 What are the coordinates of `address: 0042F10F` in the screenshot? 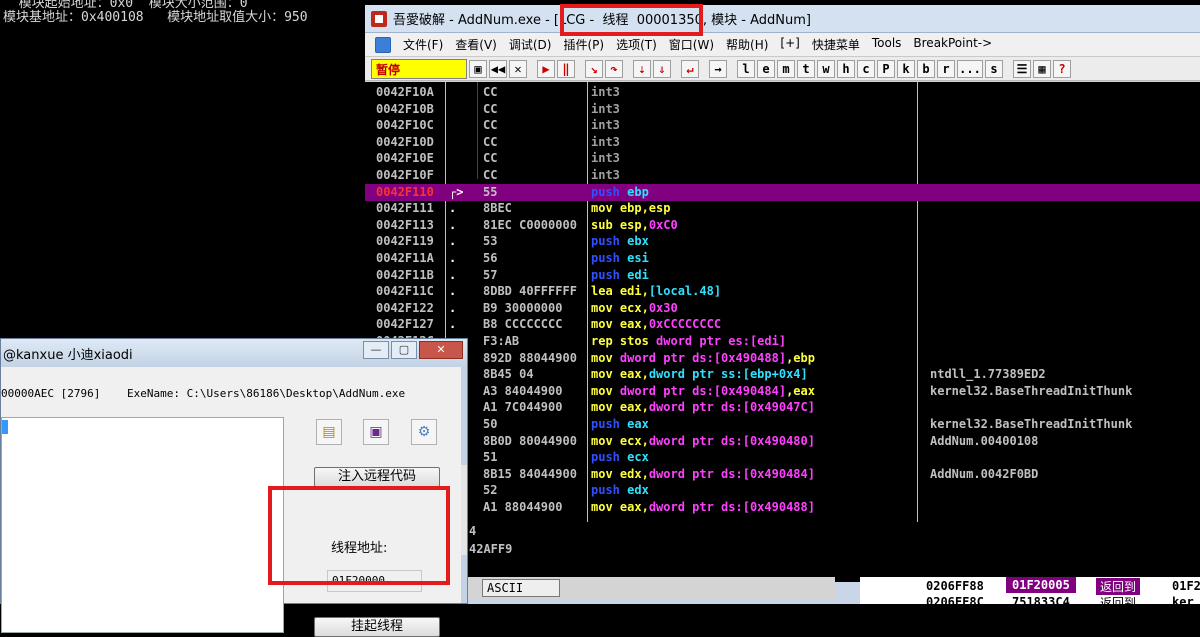 It's located at (405, 175).